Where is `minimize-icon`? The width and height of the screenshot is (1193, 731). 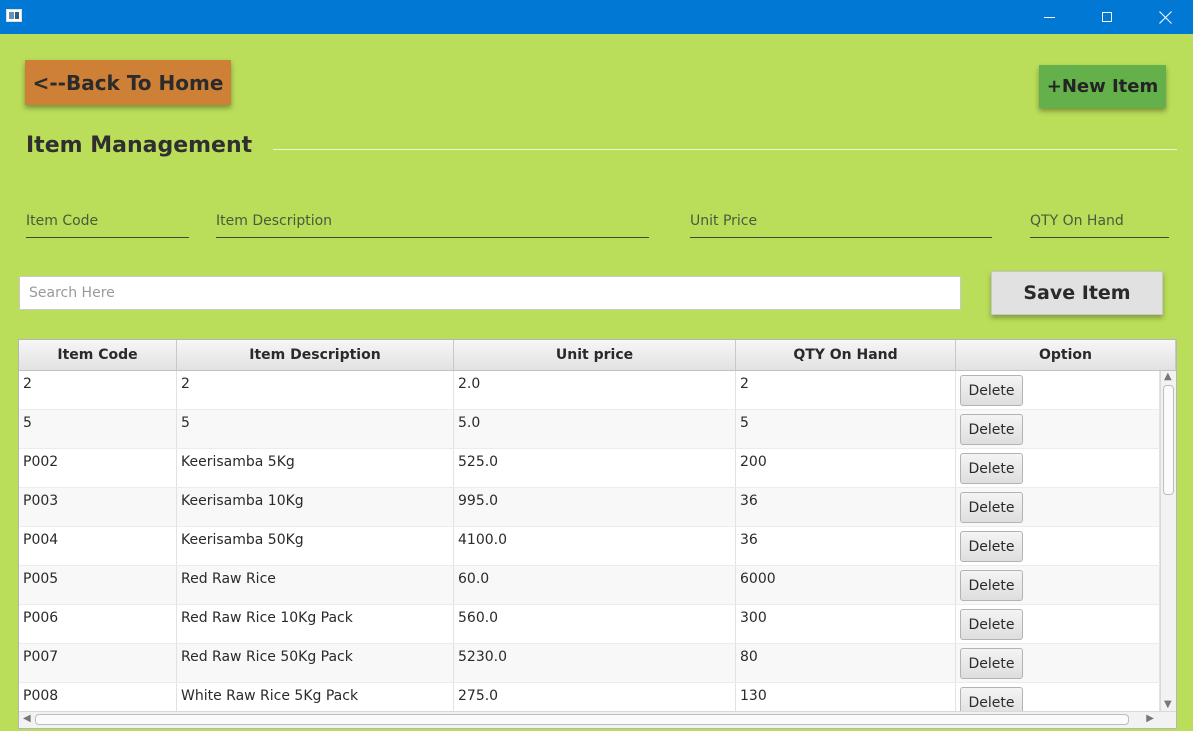
minimize-icon is located at coordinates (1049, 17).